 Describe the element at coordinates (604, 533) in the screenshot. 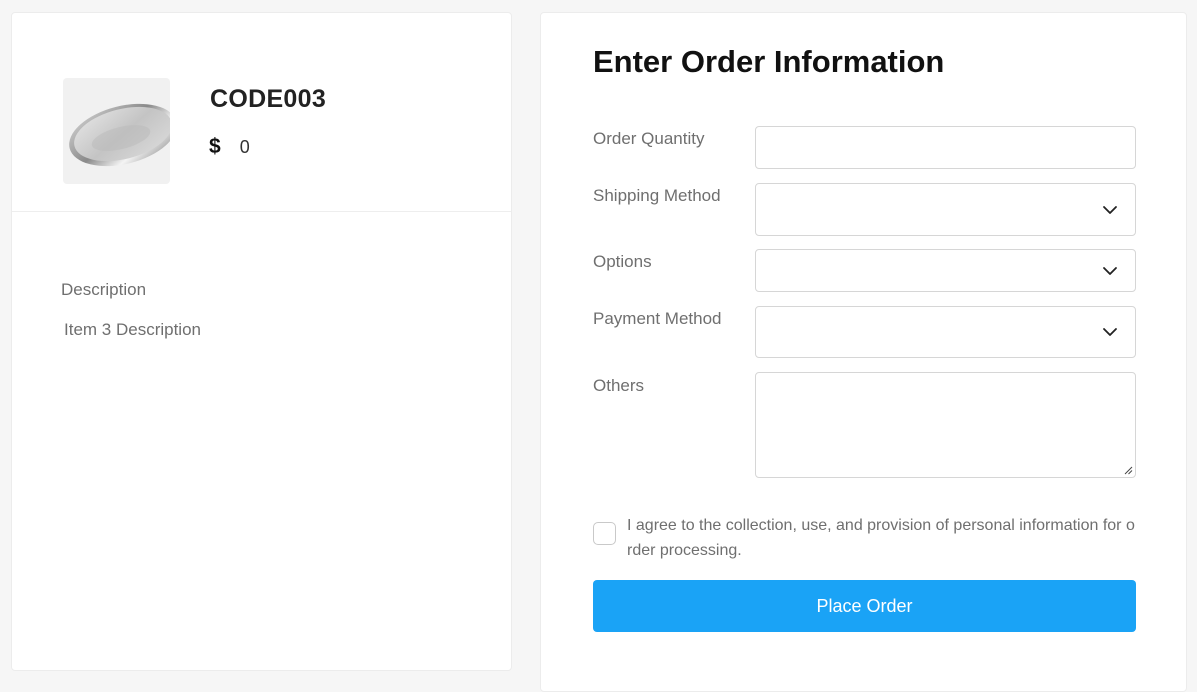

I see `agree-checkbox` at that location.